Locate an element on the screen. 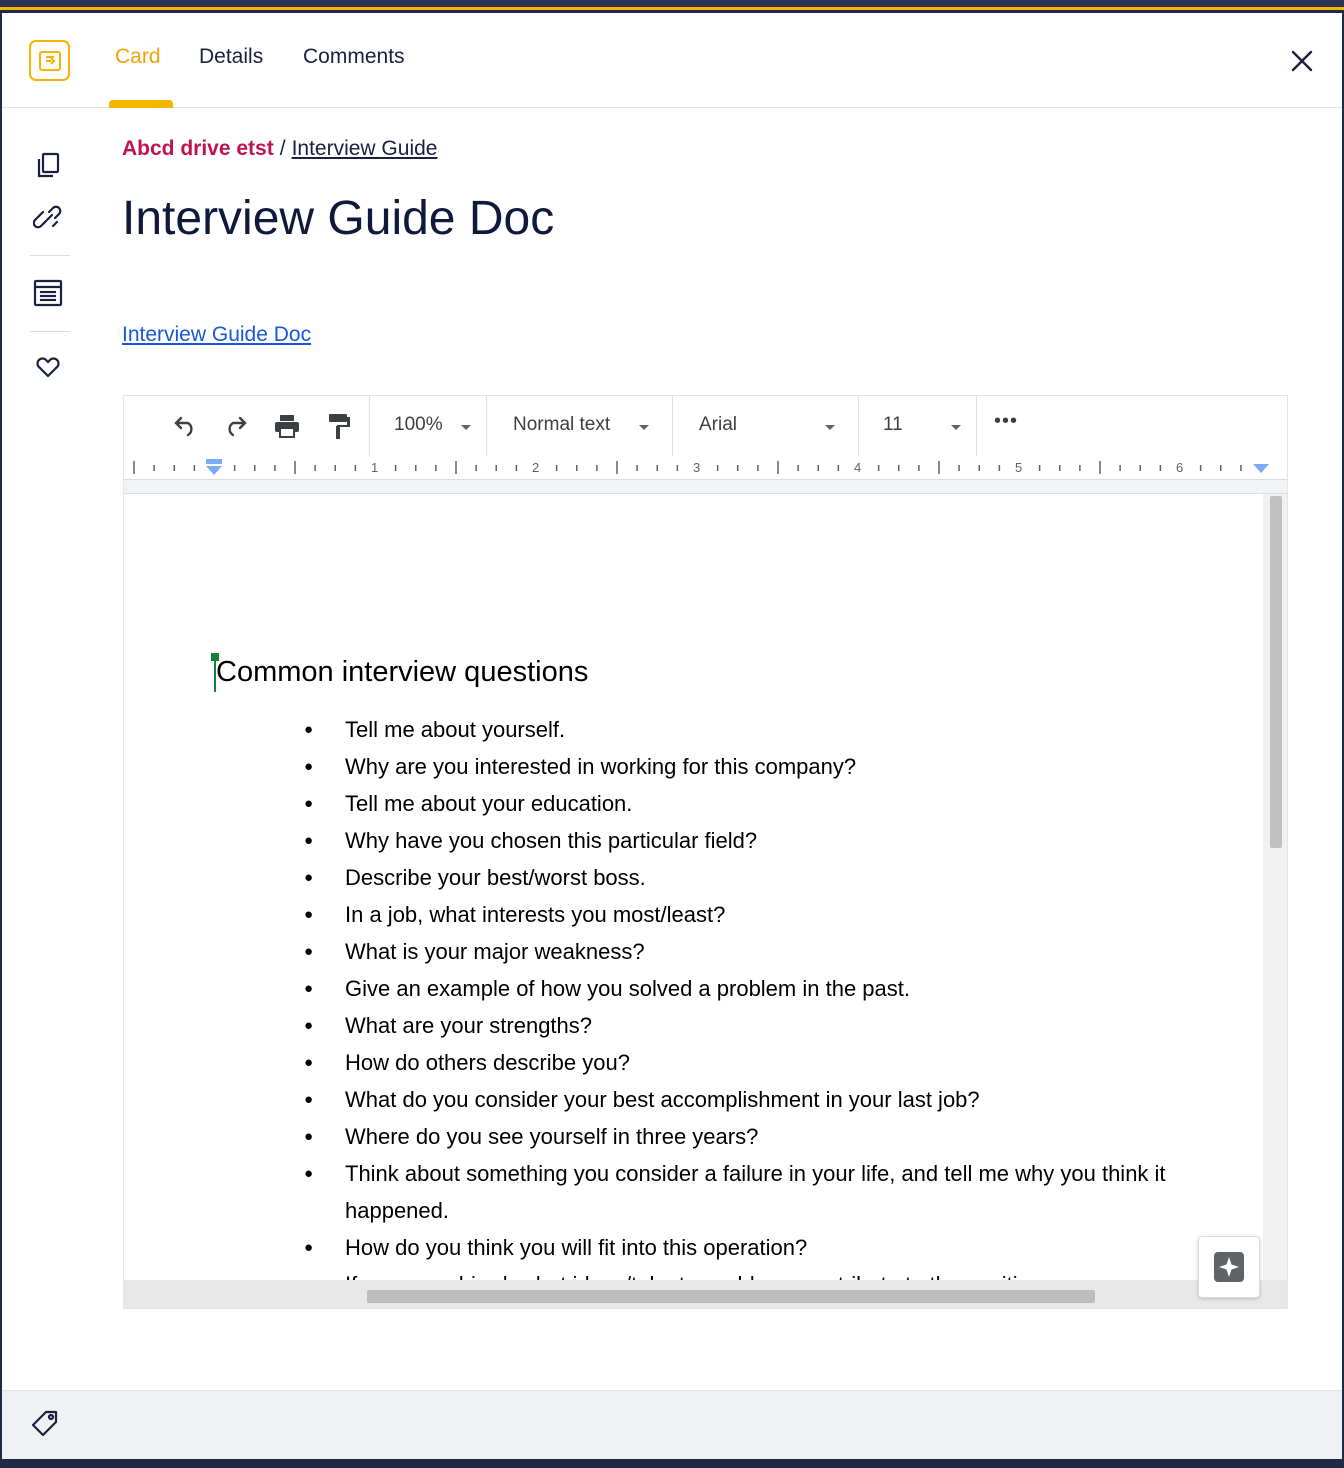  list-item: Describe your best/worst boss. is located at coordinates (693, 877).